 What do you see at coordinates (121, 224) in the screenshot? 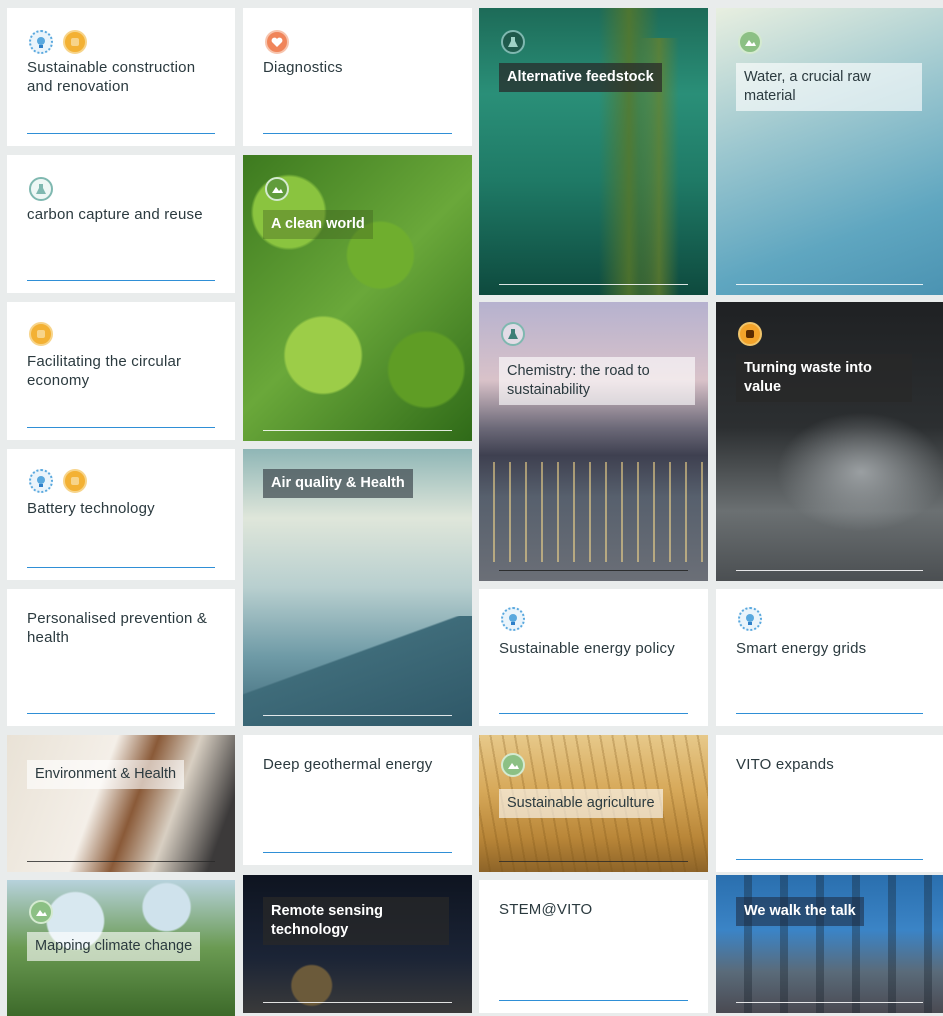
I see `tile-carbon-capture: carbon capture and reuse` at bounding box center [121, 224].